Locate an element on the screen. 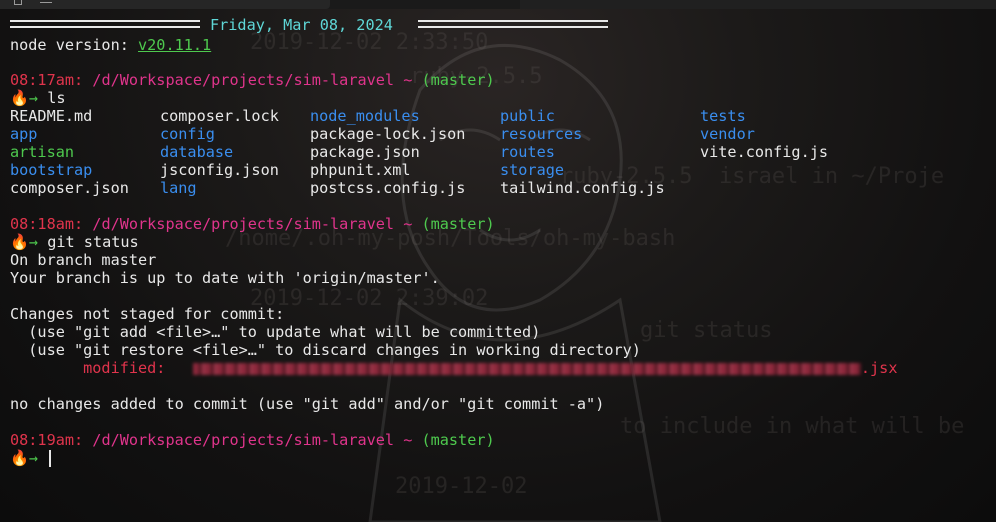 This screenshot has width=996, height=522. tab-bar-empty is located at coordinates (758, 4).